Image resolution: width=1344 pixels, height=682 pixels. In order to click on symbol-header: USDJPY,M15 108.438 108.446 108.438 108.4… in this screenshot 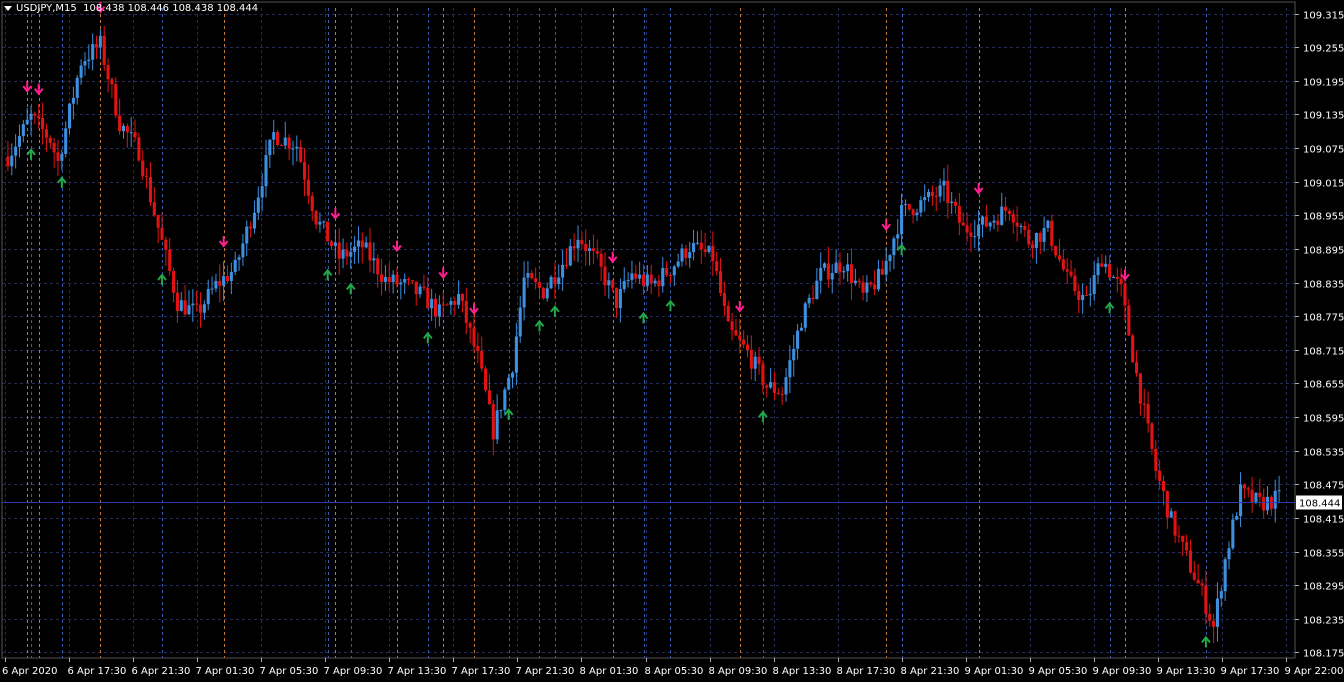, I will do `click(131, 8)`.